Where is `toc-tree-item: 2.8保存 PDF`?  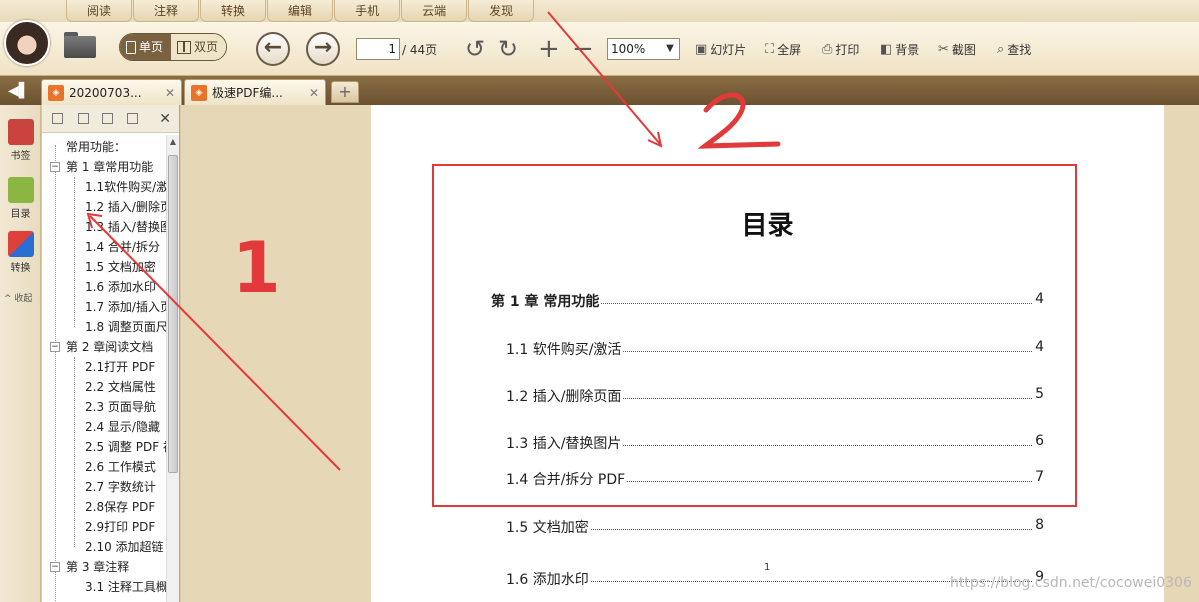 toc-tree-item: 2.8保存 PDF is located at coordinates (104, 507).